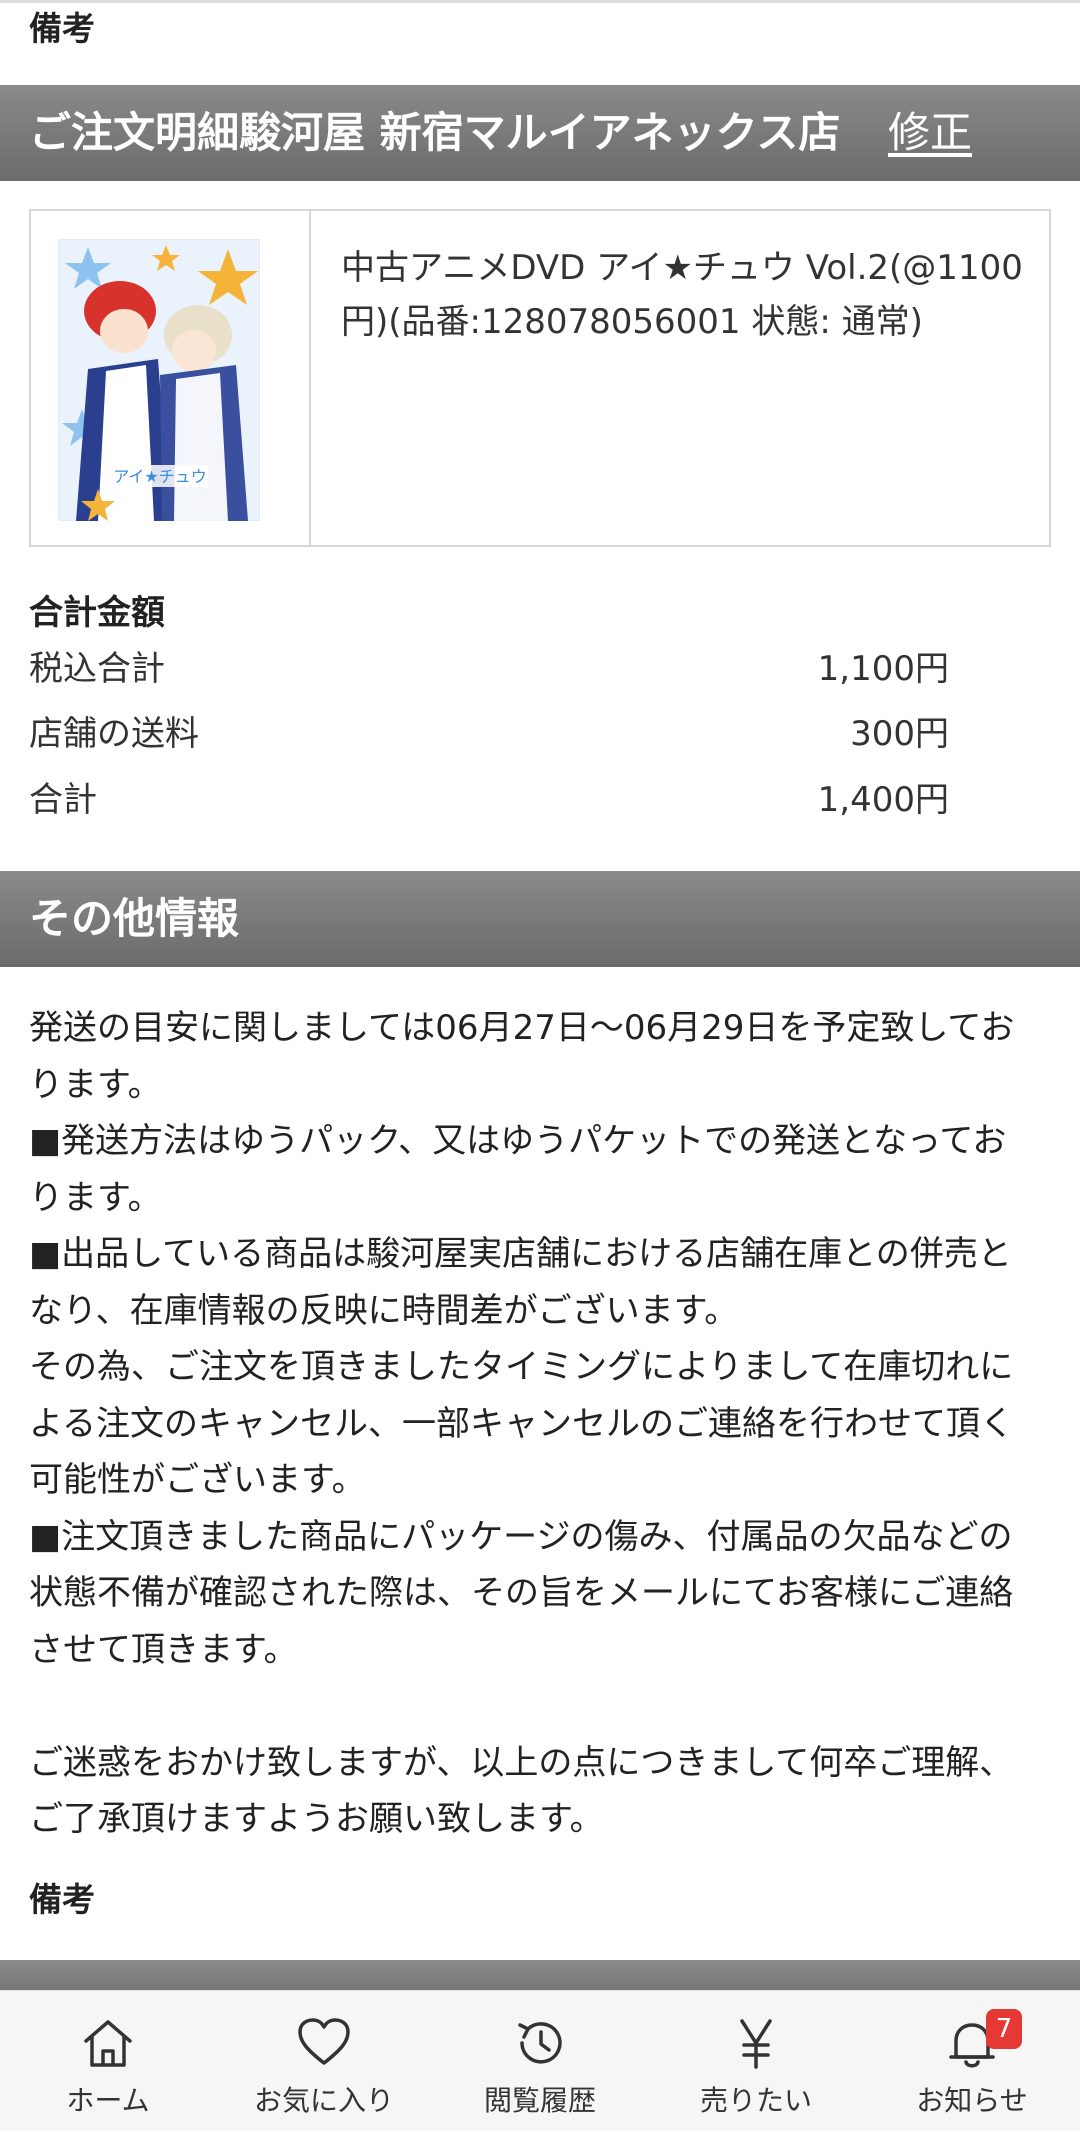  What do you see at coordinates (539, 2100) in the screenshot?
I see `tab-history-label: 閲覧履歴` at bounding box center [539, 2100].